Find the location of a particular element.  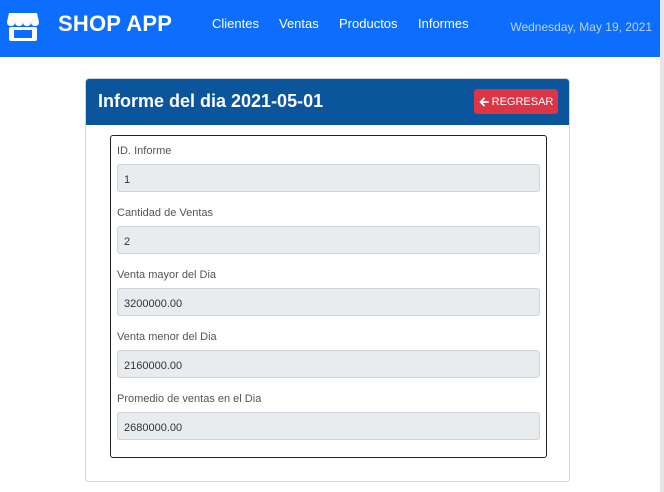

field-label-avg-sales: Promedio de ventas en el Dia is located at coordinates (189, 399).